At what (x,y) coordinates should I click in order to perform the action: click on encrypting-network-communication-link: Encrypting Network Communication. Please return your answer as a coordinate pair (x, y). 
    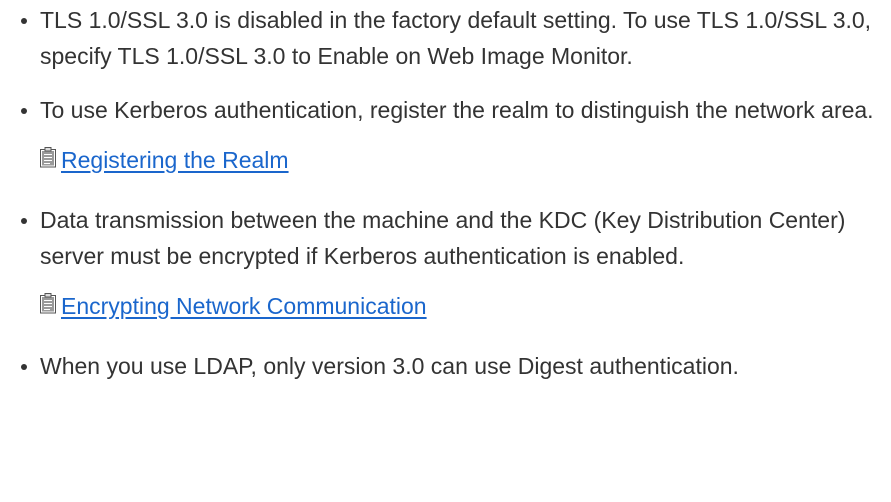
    Looking at the image, I should click on (244, 306).